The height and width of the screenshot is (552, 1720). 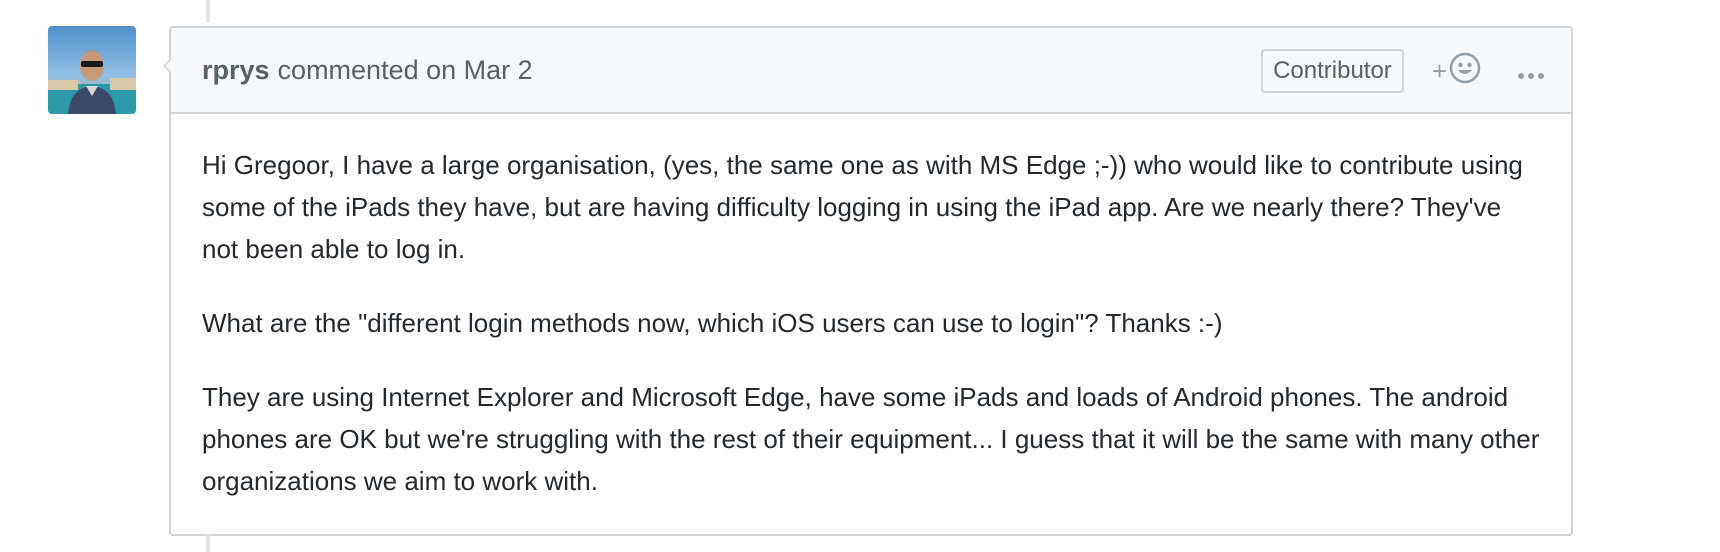 I want to click on timeline-line-bottom, so click(x=208, y=543).